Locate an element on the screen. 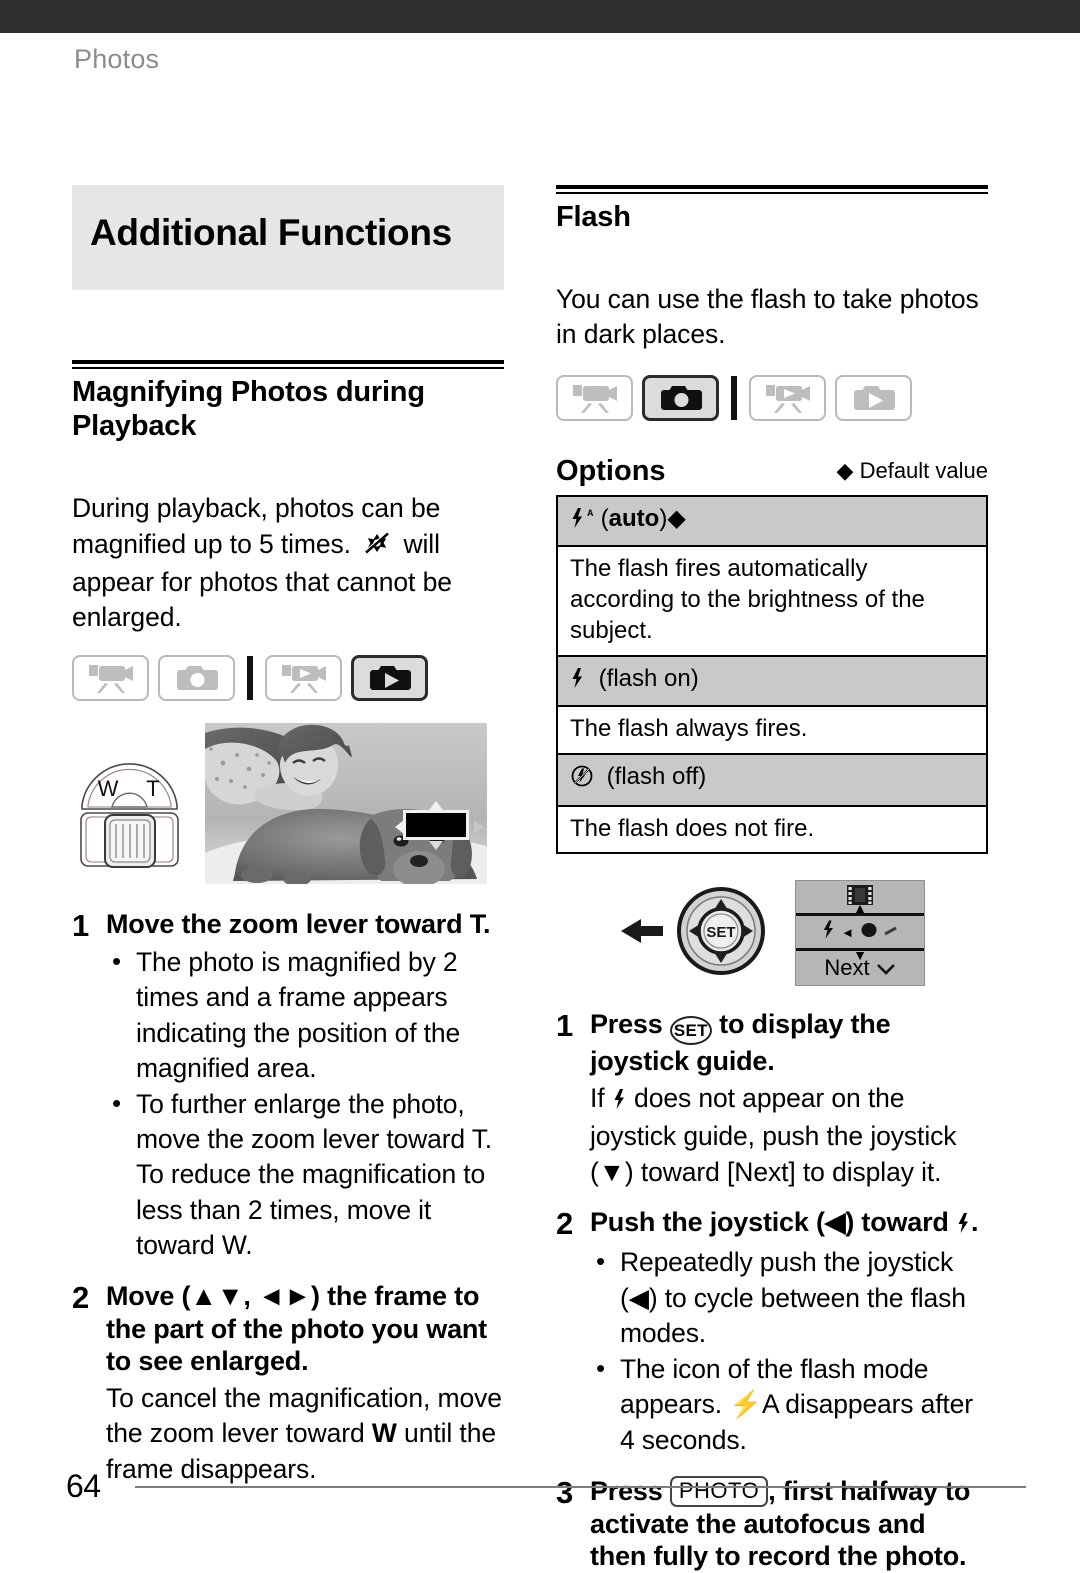  section-rule-flash is located at coordinates (772, 189).